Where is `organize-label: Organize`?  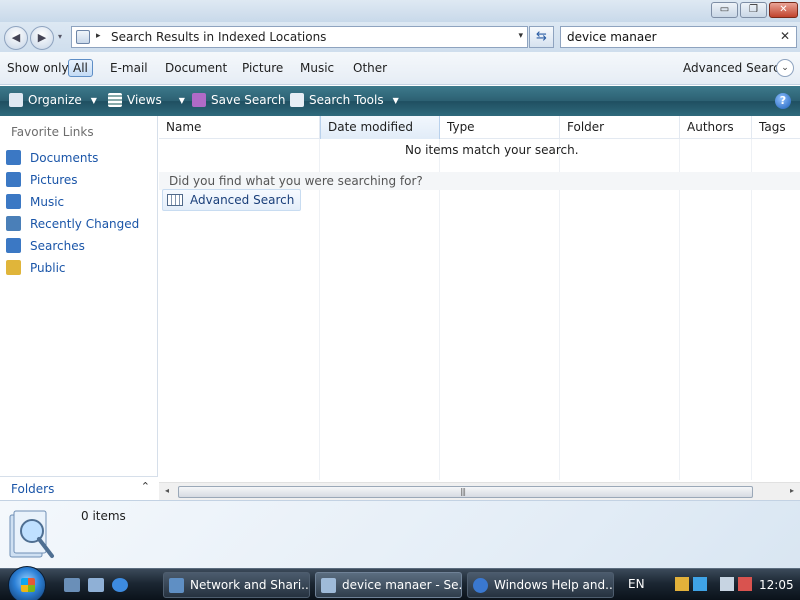
organize-label: Organize is located at coordinates (55, 100).